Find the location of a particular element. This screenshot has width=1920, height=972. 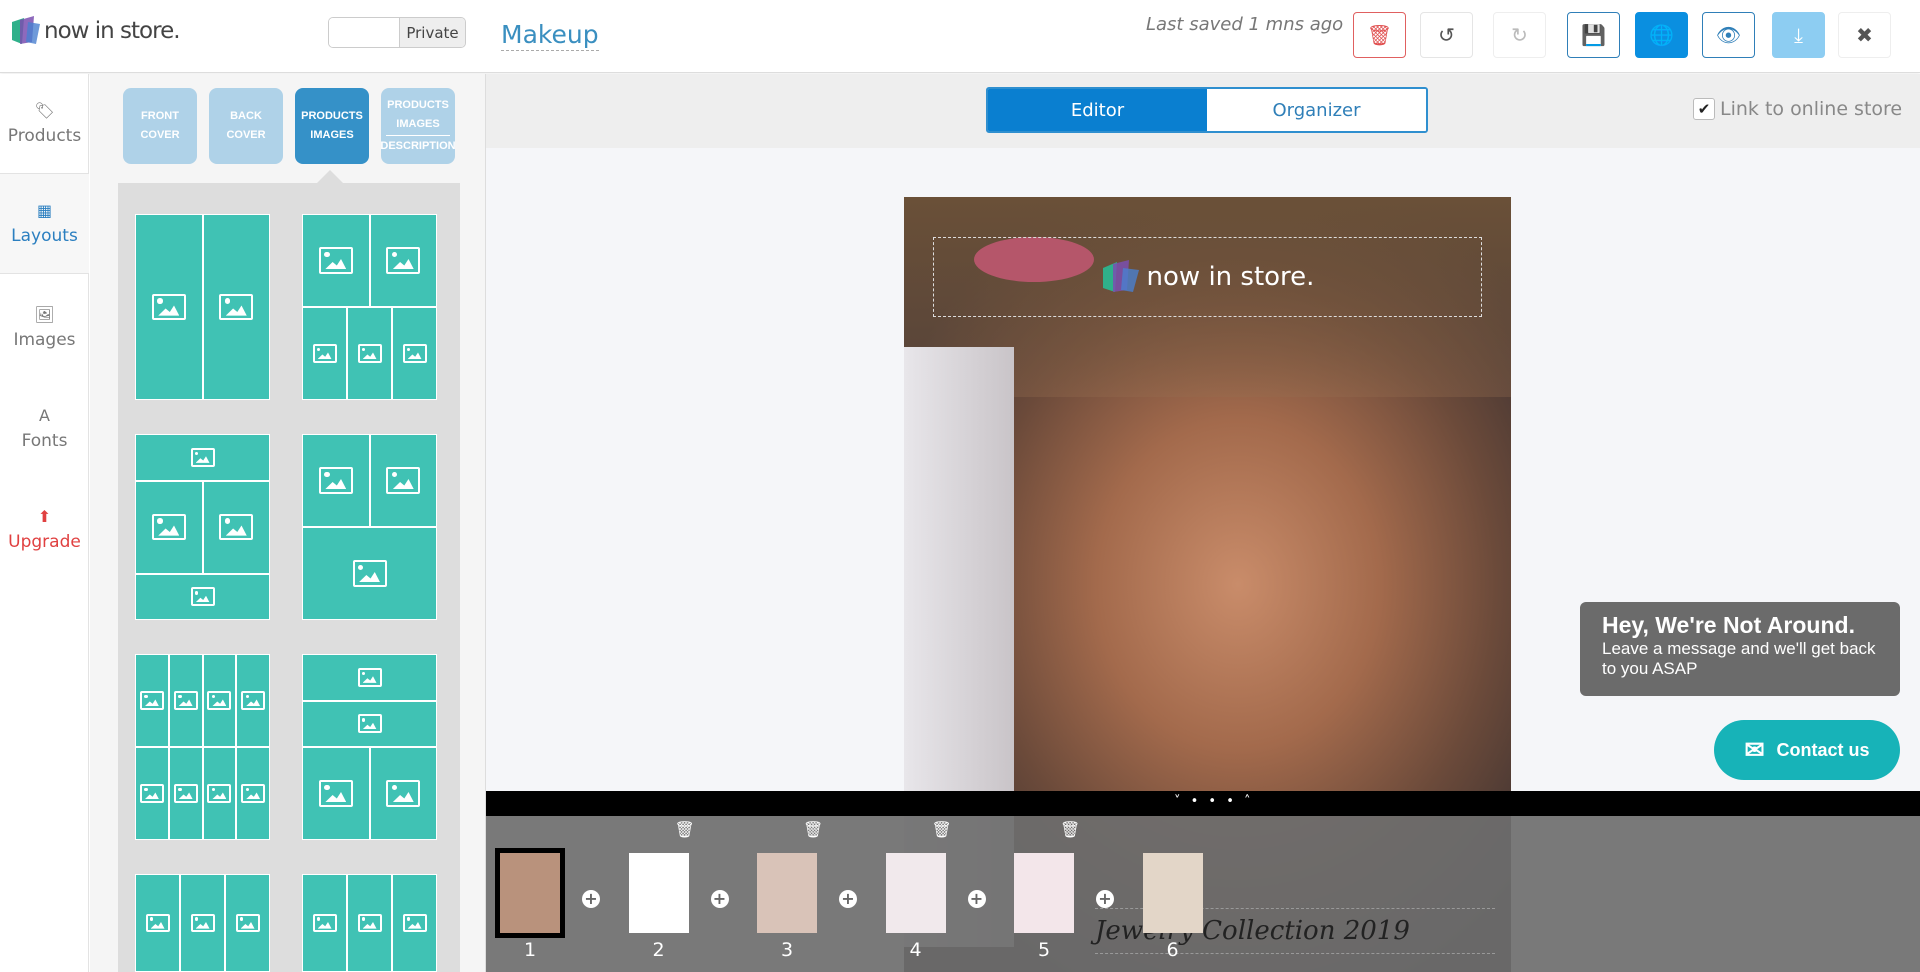

font-icon: A is located at coordinates (44, 415).